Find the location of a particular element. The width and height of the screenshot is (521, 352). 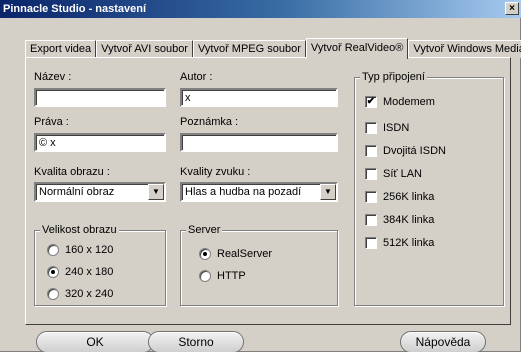

prava-label: Práva : is located at coordinates (51, 122).